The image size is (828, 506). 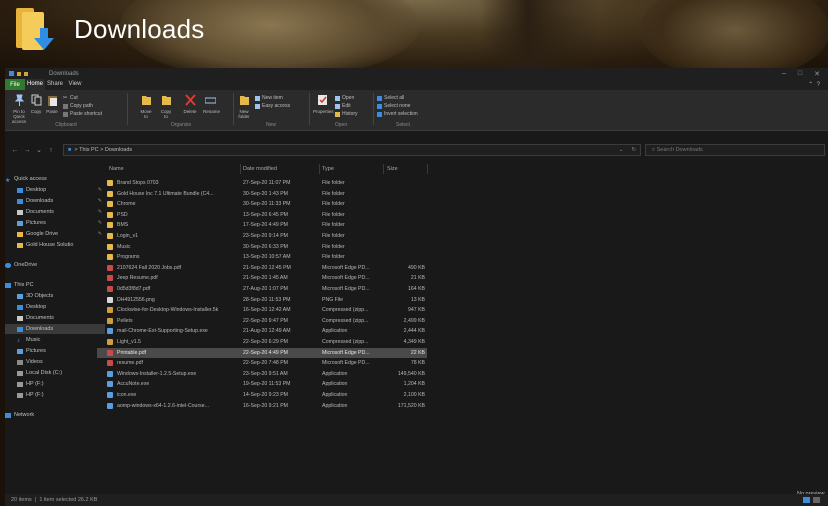 I want to click on nav-quick-access: ★ Quick access, so click(x=49, y=179).